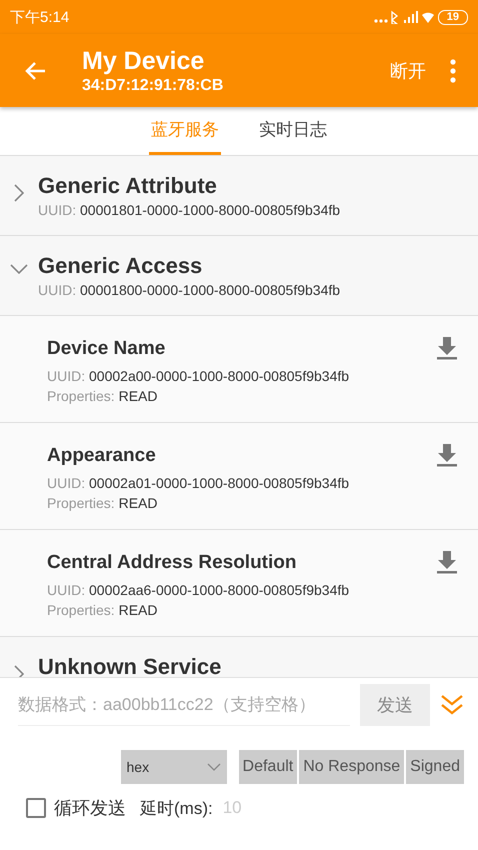 Image resolution: width=478 pixels, height=850 pixels. What do you see at coordinates (102, 456) in the screenshot?
I see `characteristic-name: Appearance` at bounding box center [102, 456].